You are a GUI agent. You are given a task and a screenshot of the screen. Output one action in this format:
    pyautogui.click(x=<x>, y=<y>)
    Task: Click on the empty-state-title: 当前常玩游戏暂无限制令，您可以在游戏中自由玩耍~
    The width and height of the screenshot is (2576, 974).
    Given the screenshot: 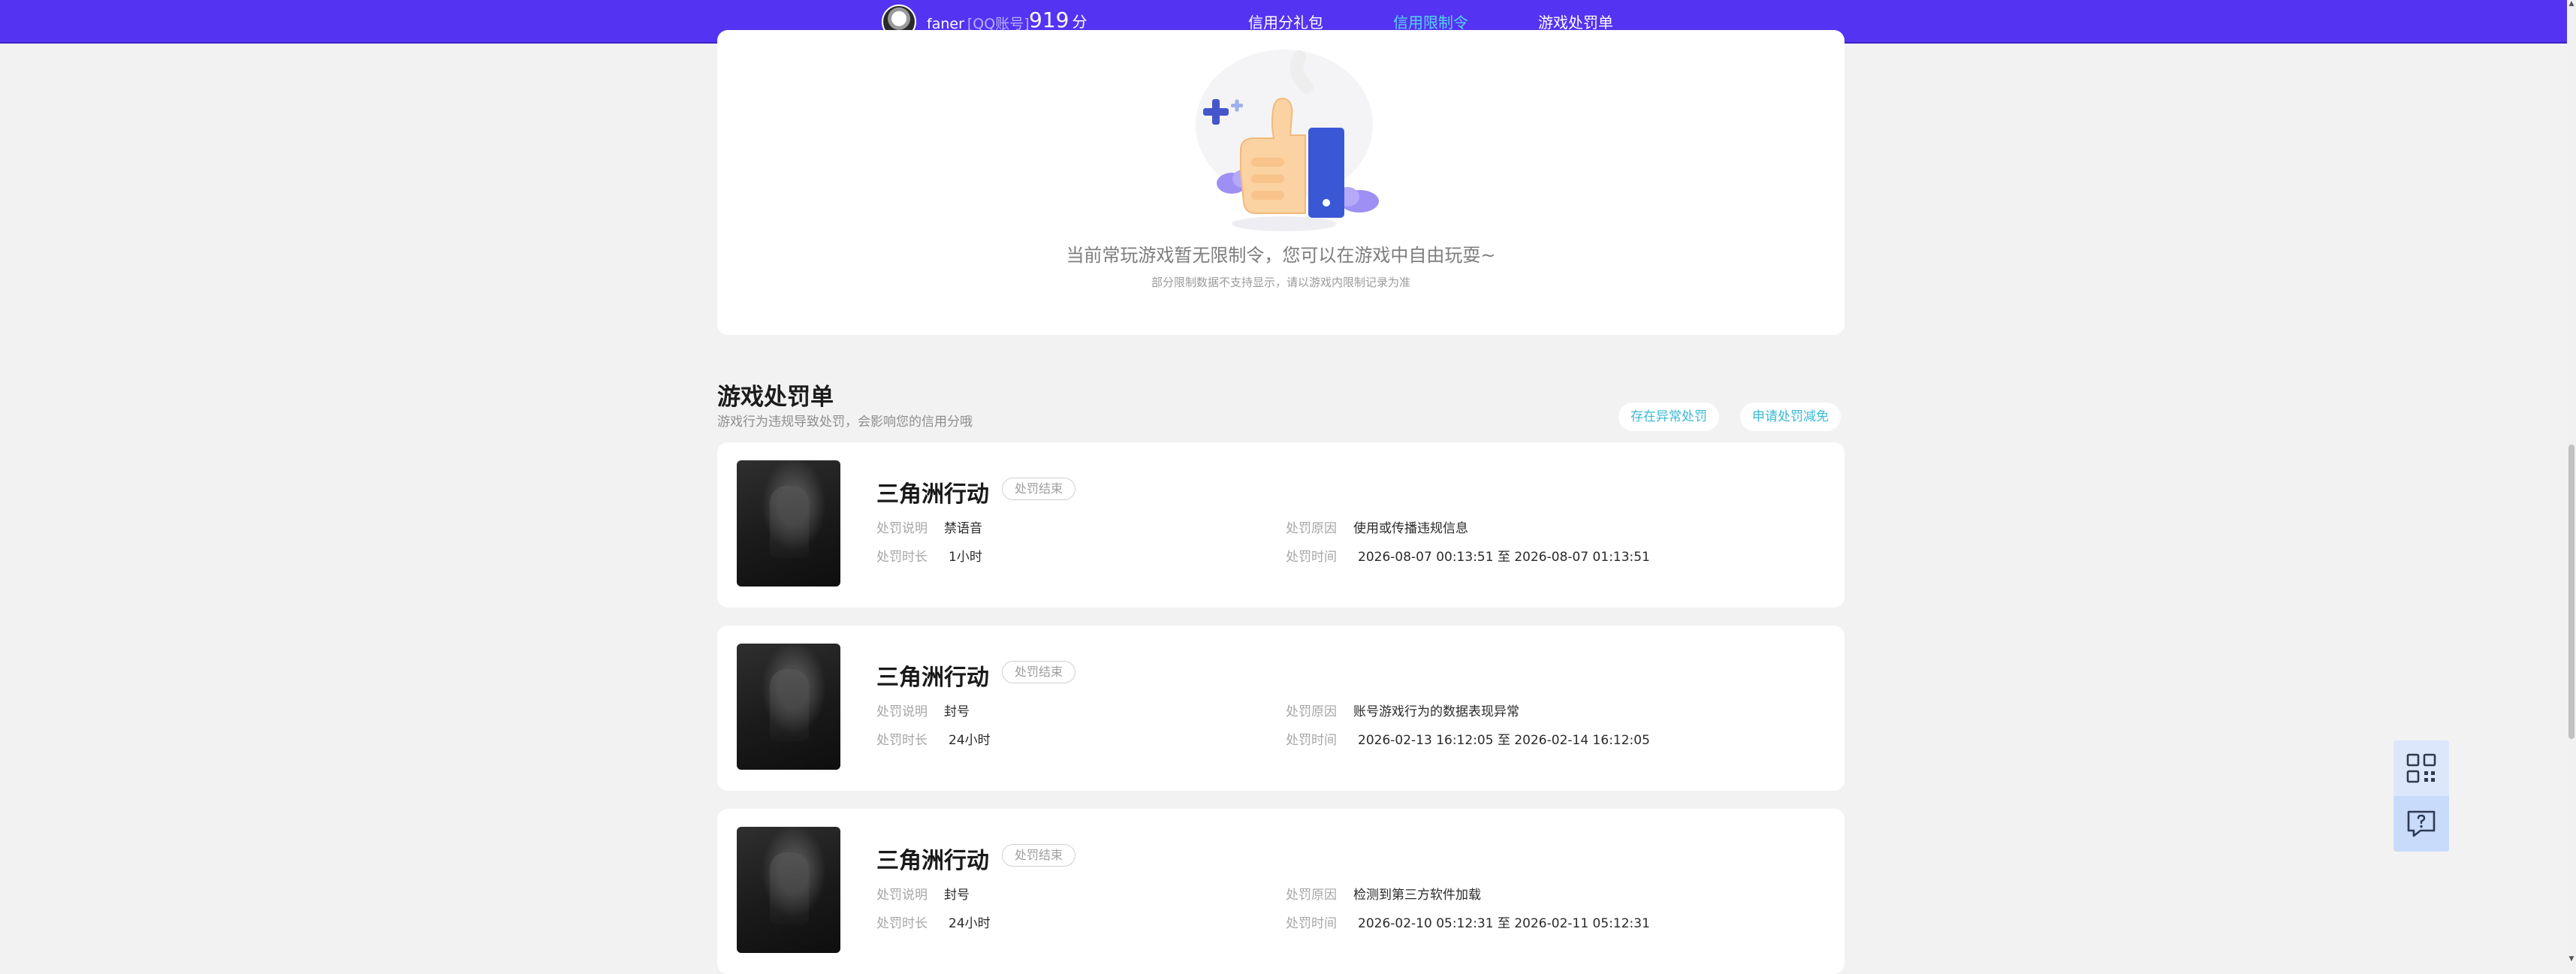 What is the action you would take?
    pyautogui.click(x=1281, y=255)
    